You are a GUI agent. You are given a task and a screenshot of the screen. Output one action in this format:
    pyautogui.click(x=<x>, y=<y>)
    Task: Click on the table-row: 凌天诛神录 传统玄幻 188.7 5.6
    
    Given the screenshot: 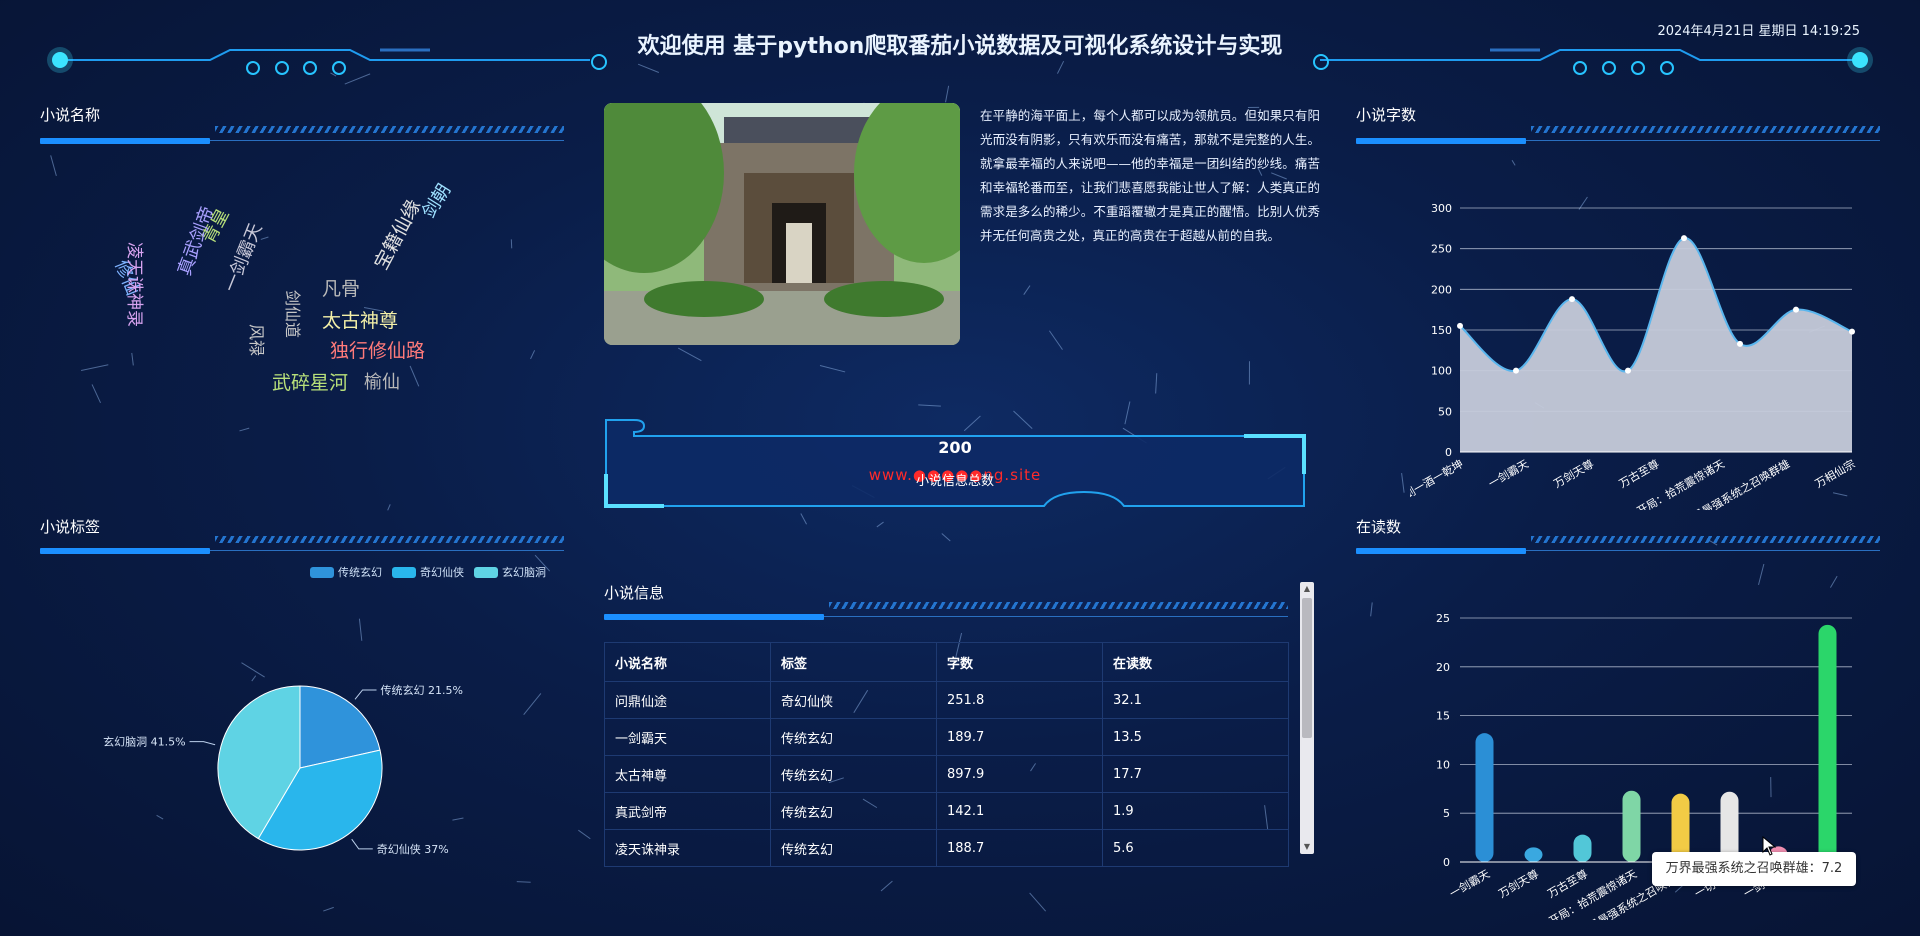 What is the action you would take?
    pyautogui.click(x=946, y=848)
    